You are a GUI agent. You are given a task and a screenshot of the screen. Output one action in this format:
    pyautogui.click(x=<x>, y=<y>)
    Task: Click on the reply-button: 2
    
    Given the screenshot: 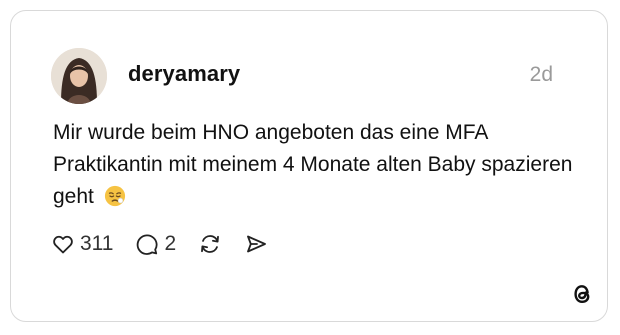 What is the action you would take?
    pyautogui.click(x=155, y=244)
    